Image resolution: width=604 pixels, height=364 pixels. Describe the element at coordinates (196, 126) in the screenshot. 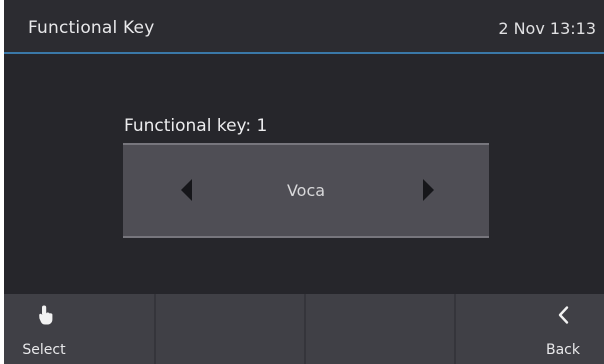

I see `functional-key-label: Functional key: 1` at that location.